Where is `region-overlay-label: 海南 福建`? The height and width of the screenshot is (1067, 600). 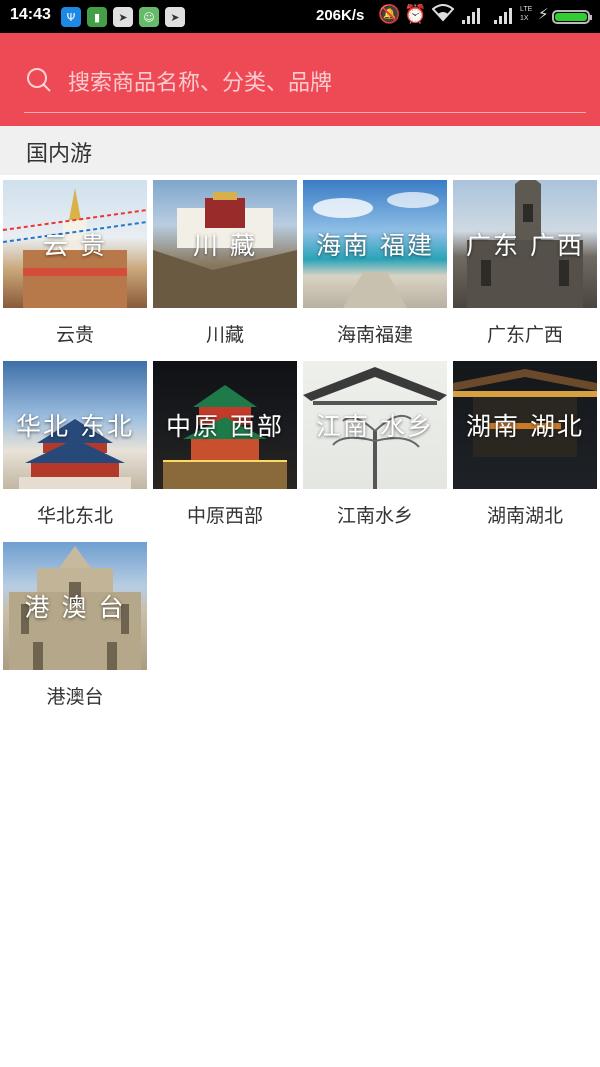 region-overlay-label: 海南 福建 is located at coordinates (375, 245).